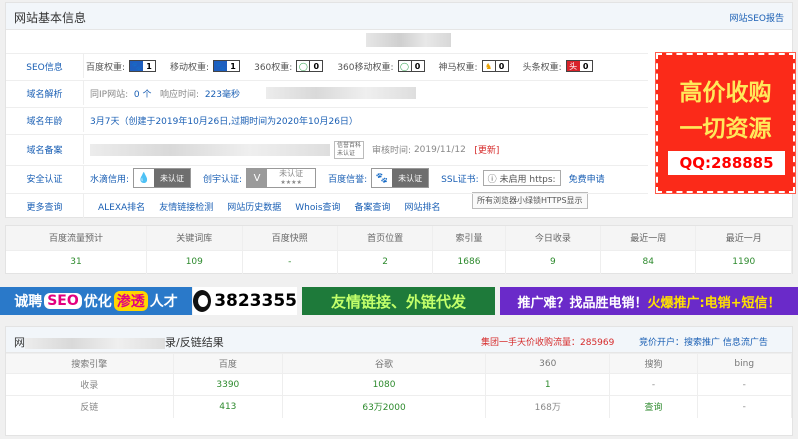 The width and height of the screenshot is (798, 439). Describe the element at coordinates (486, 149) in the screenshot. I see `update-link: [更新]` at that location.